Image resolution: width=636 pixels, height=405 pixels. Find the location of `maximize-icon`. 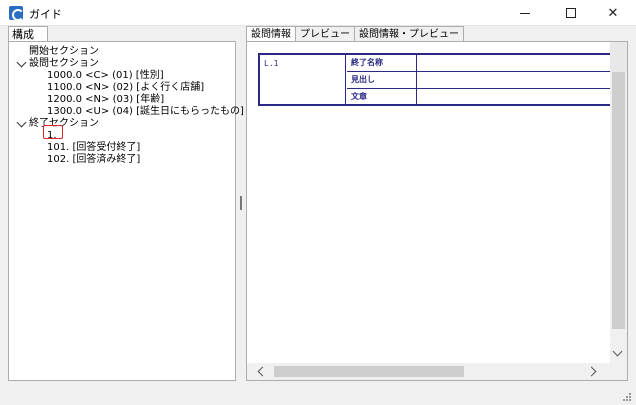

maximize-icon is located at coordinates (571, 13).